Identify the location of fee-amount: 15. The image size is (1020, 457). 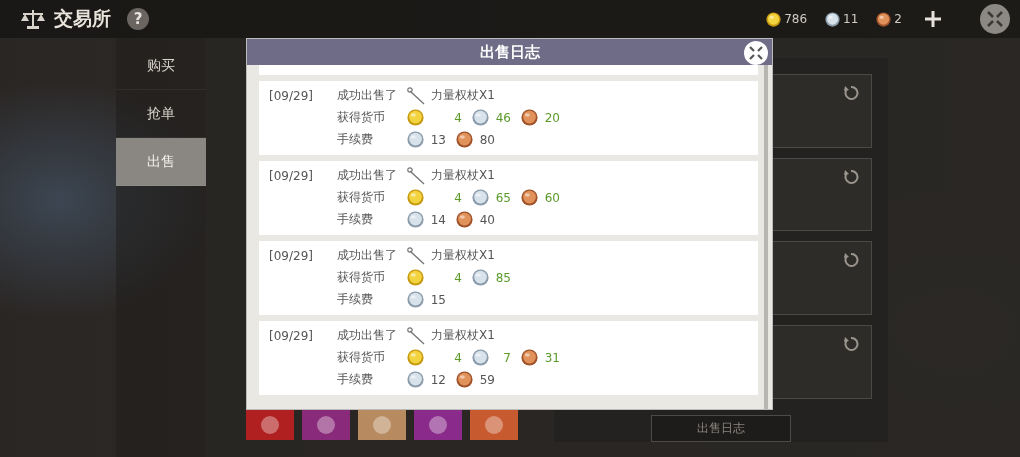
(437, 299).